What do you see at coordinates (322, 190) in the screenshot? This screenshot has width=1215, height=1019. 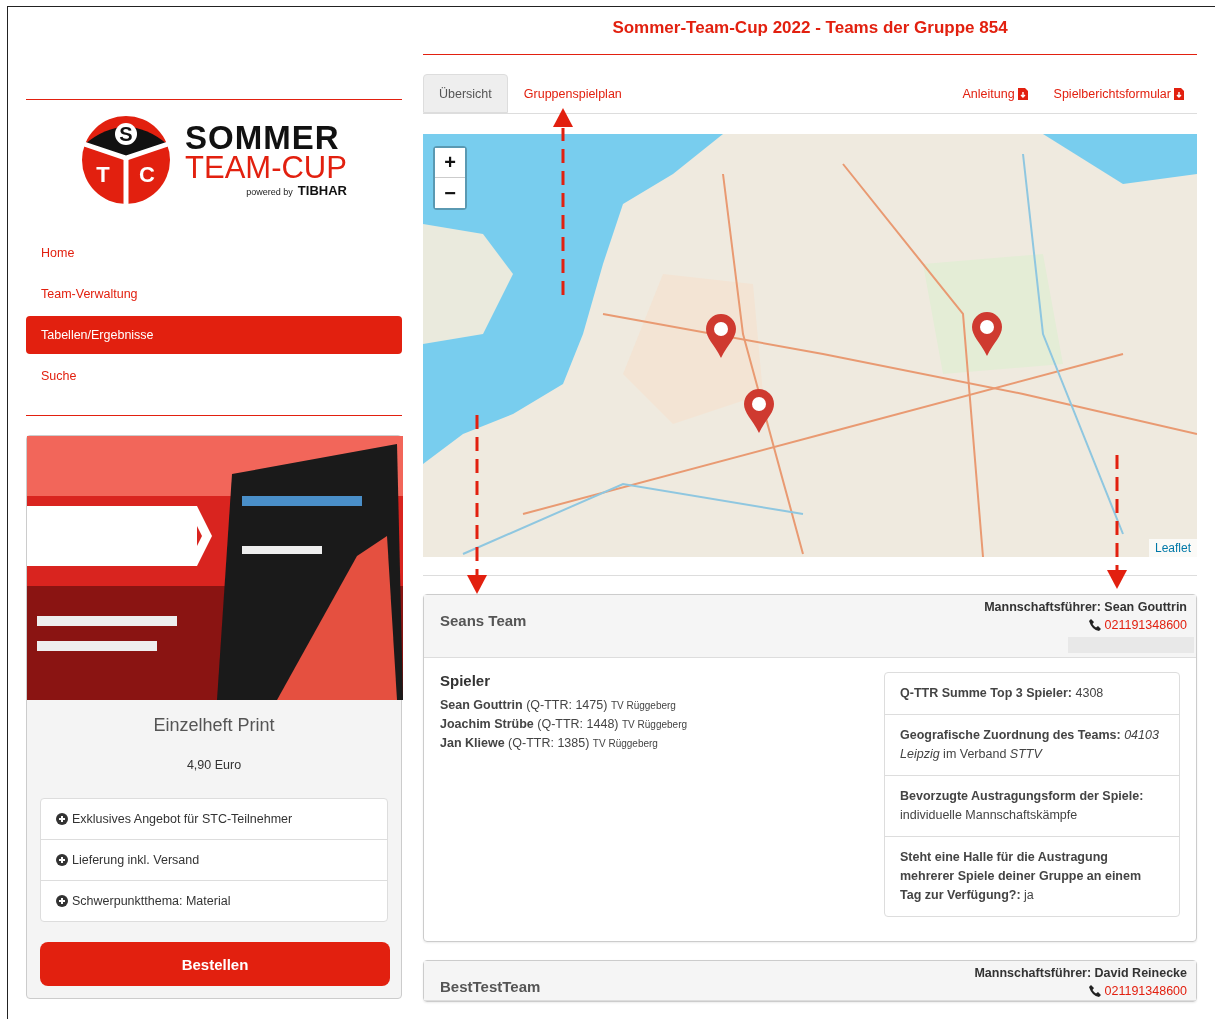 I see `sponsor-logo: TIBHAR` at bounding box center [322, 190].